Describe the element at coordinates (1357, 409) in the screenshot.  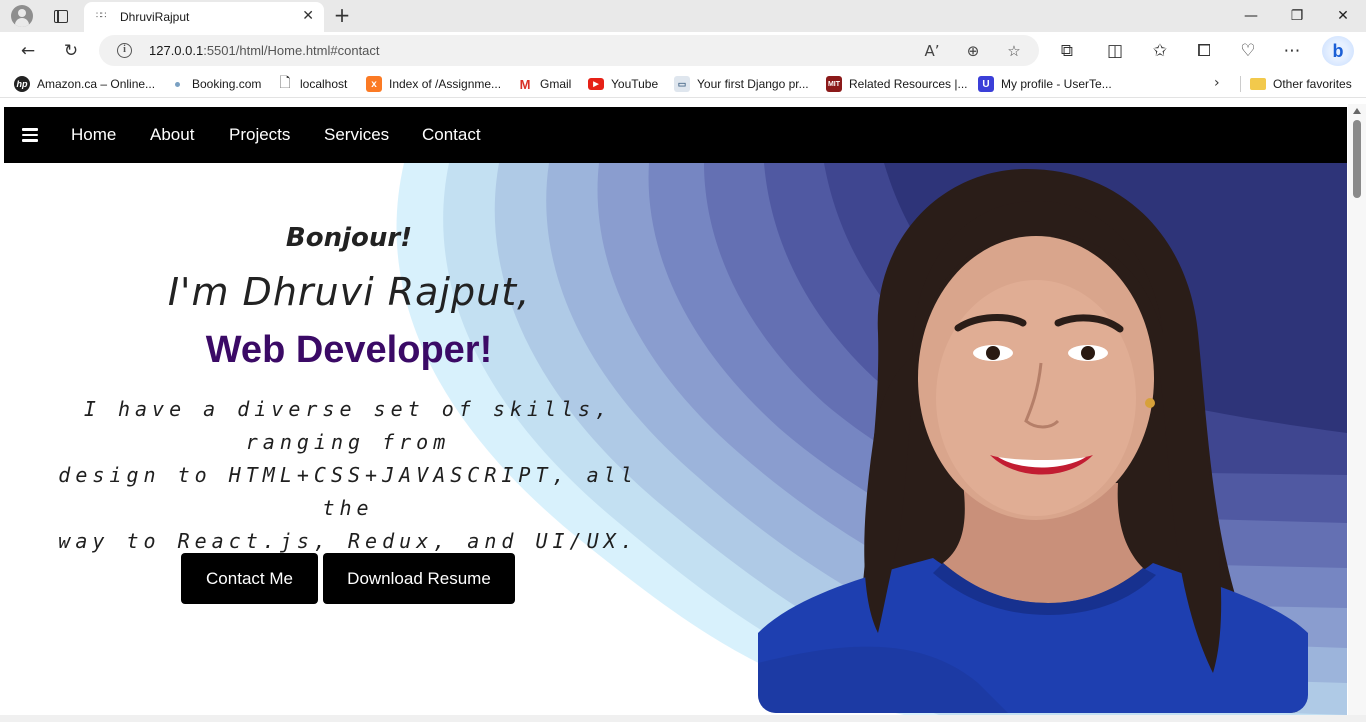
I see `page-scrollbar` at that location.